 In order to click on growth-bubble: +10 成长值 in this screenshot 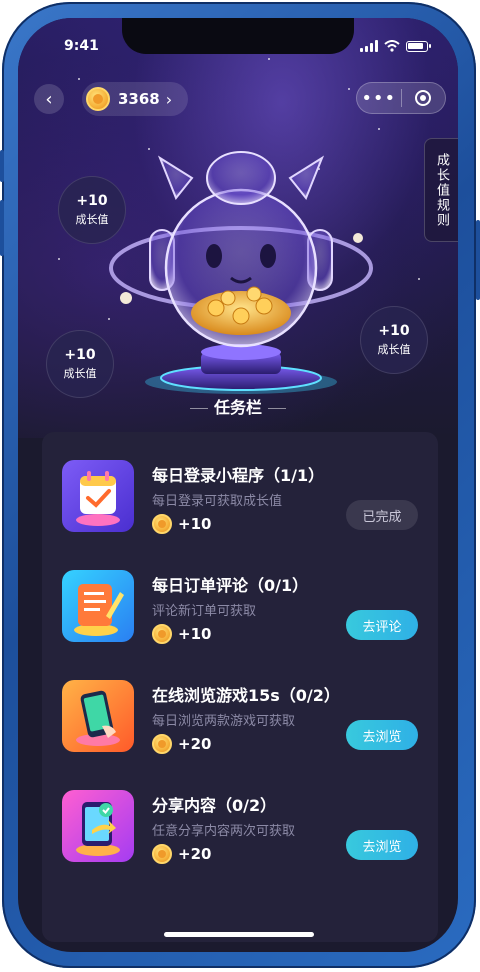, I will do `click(80, 364)`.